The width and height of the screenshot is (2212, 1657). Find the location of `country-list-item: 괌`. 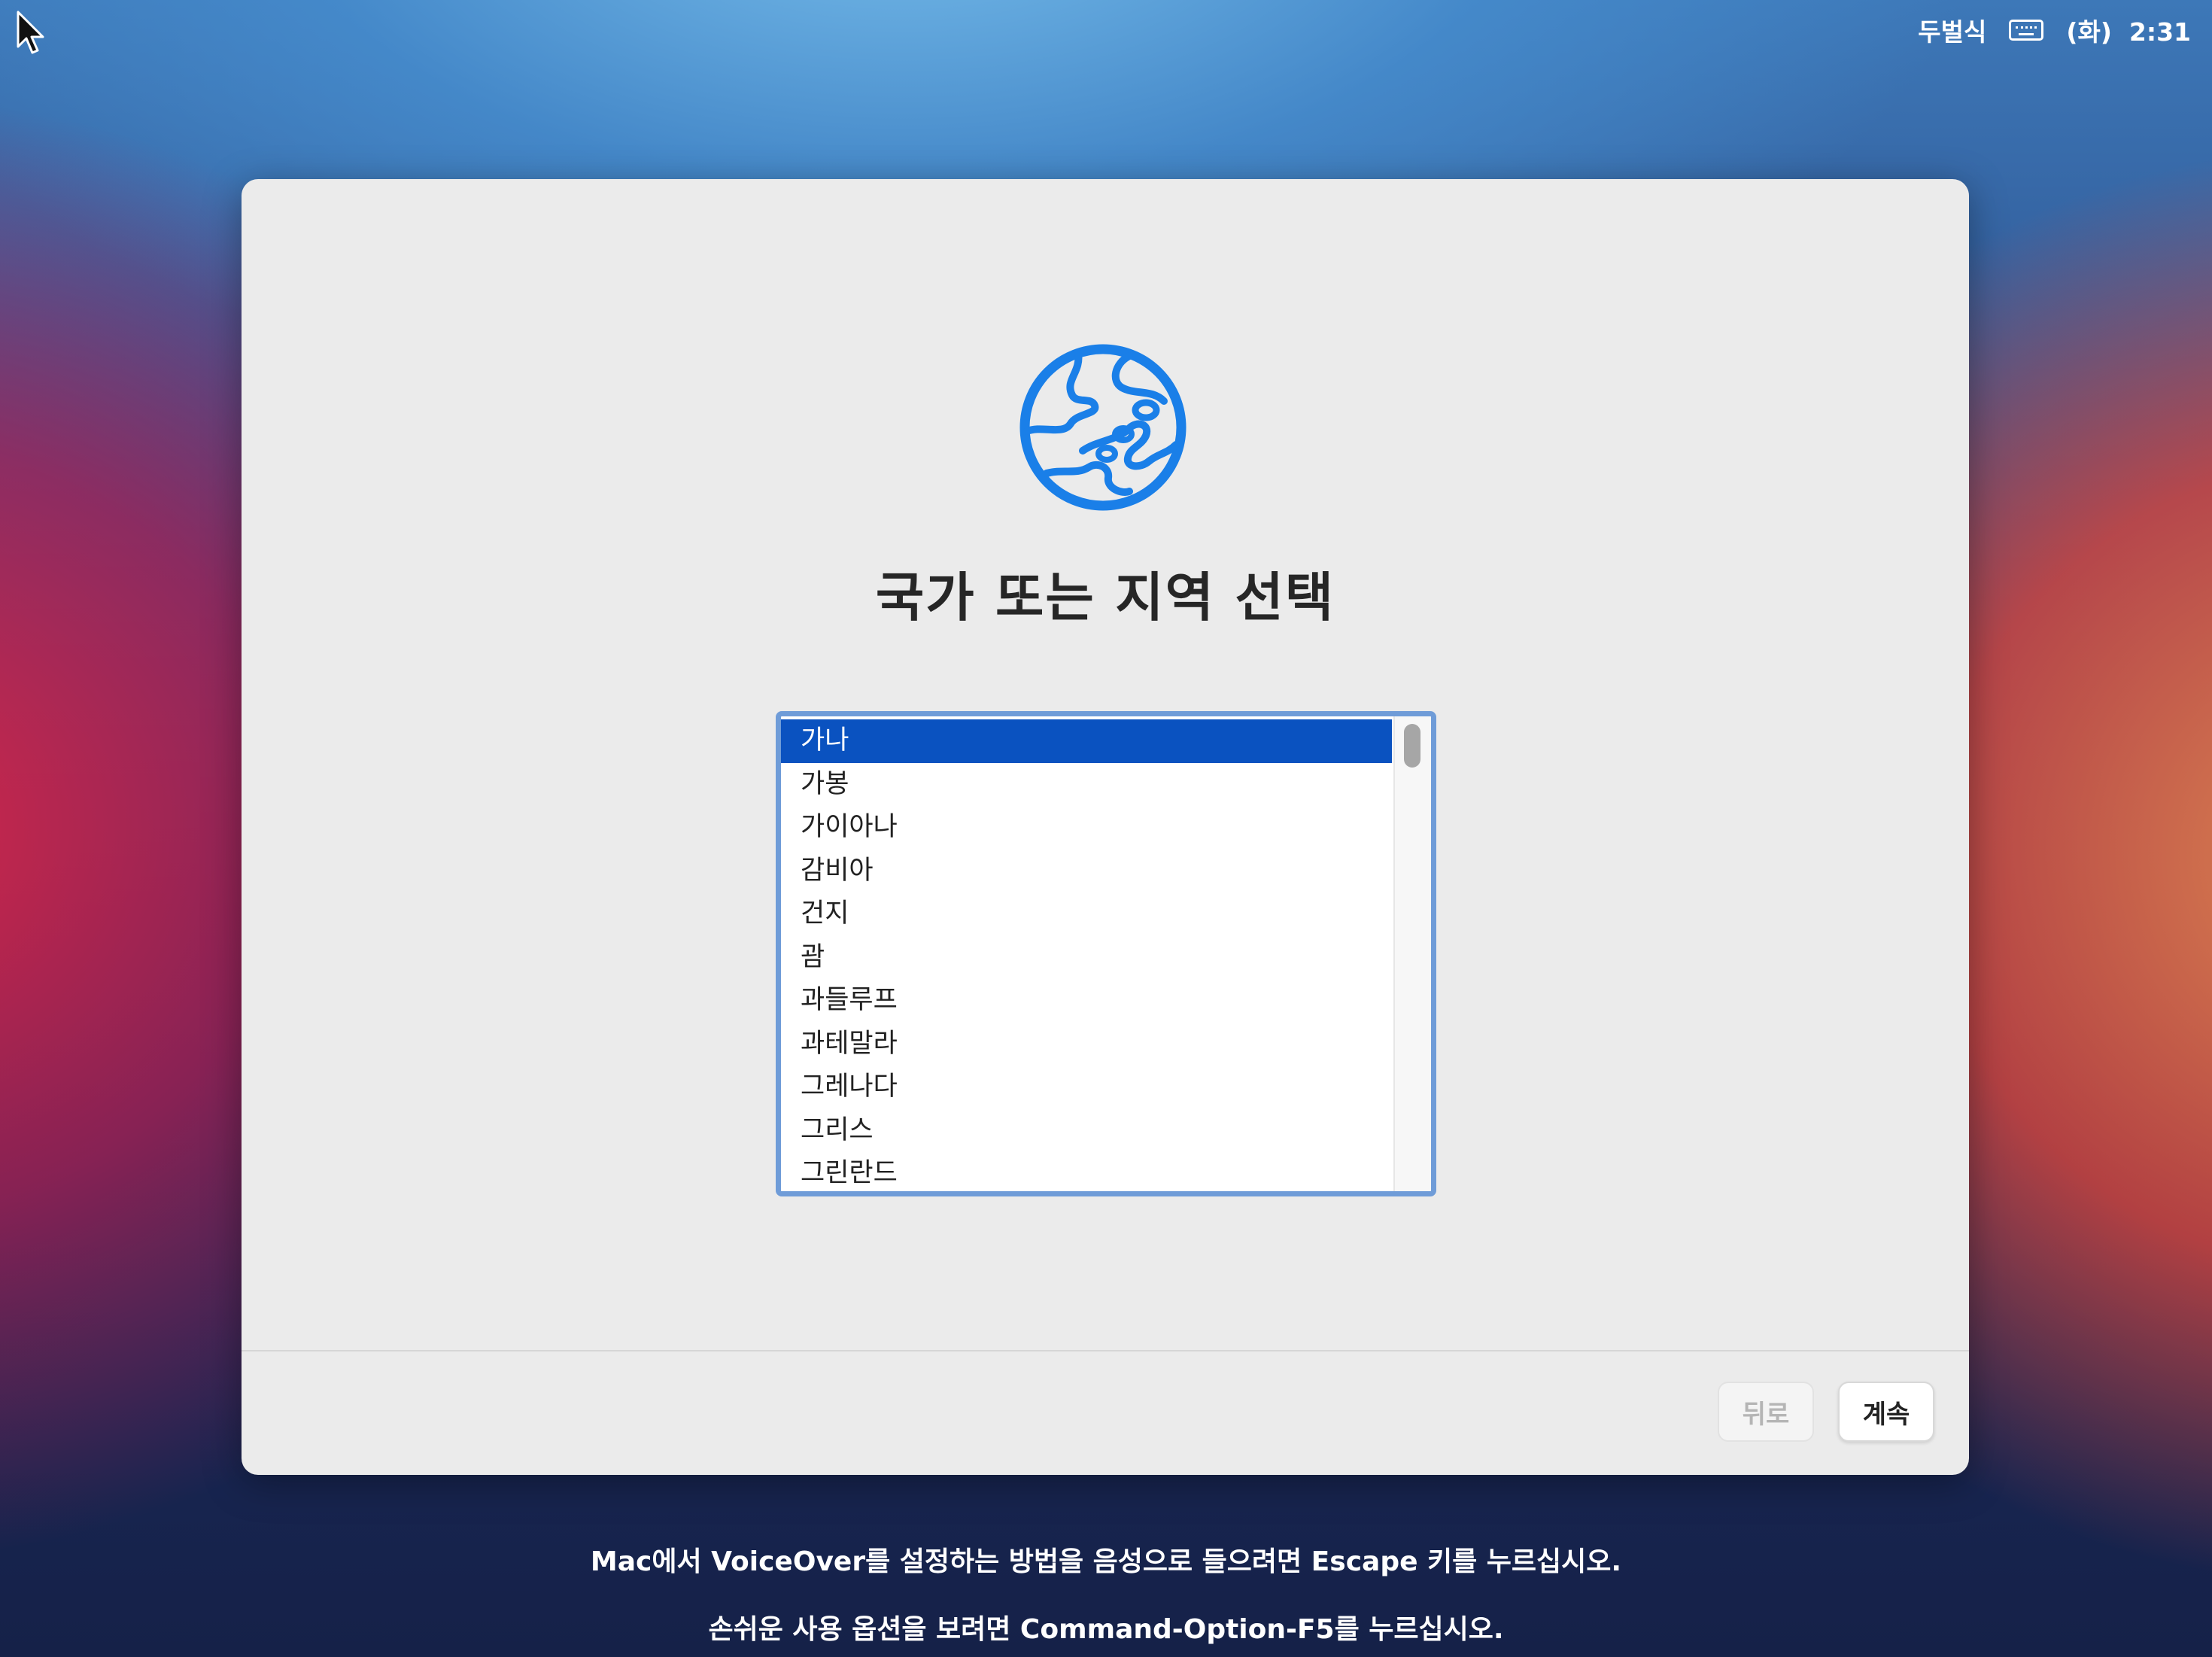

country-list-item: 괌 is located at coordinates (1086, 958).